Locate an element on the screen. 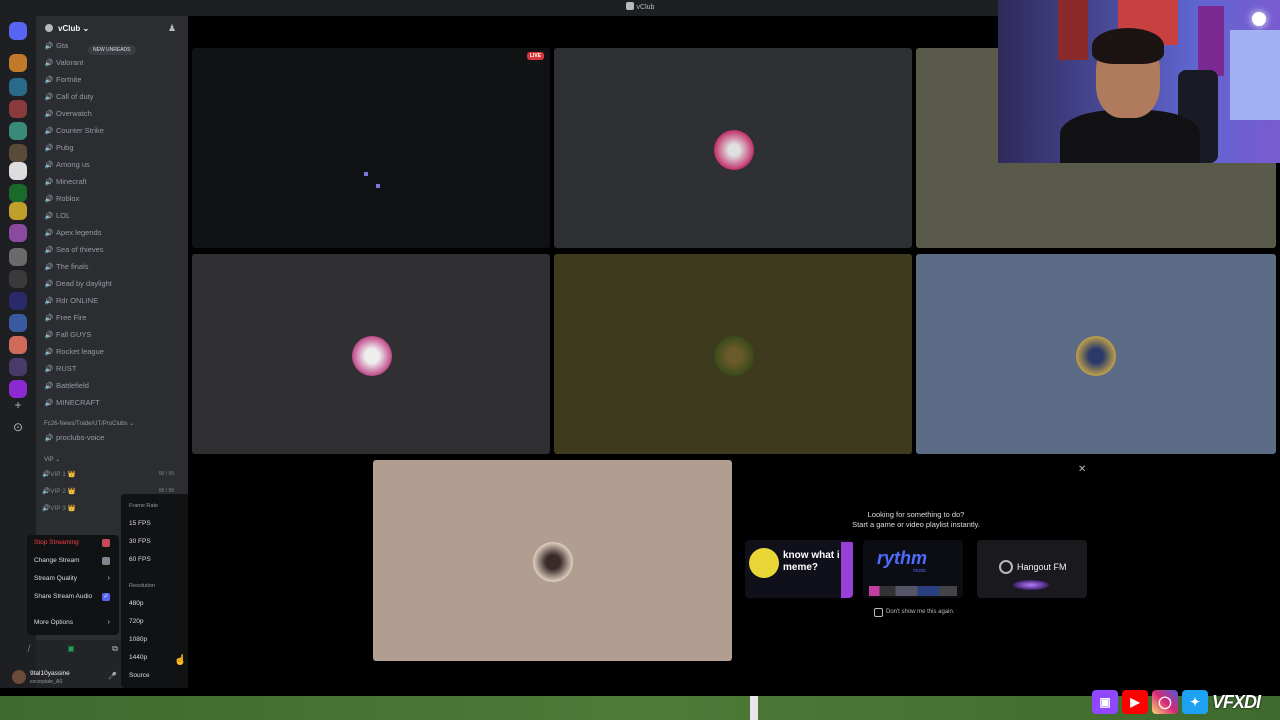 The height and width of the screenshot is (720, 1280). voice-channel-item: 🔊 The finals is located at coordinates (112, 266).